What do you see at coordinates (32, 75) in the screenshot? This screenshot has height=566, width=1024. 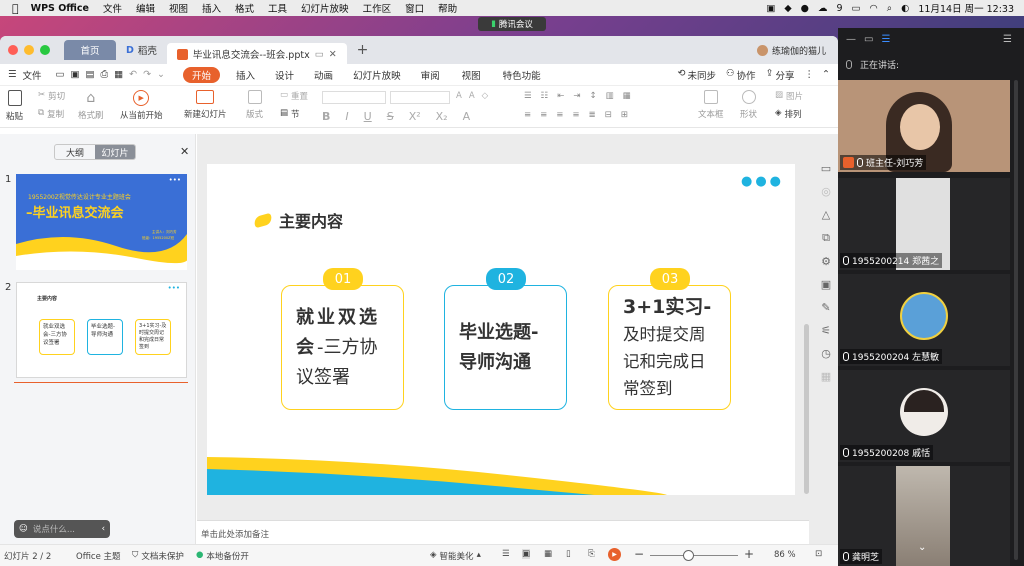 I see `file-menu: 文件` at bounding box center [32, 75].